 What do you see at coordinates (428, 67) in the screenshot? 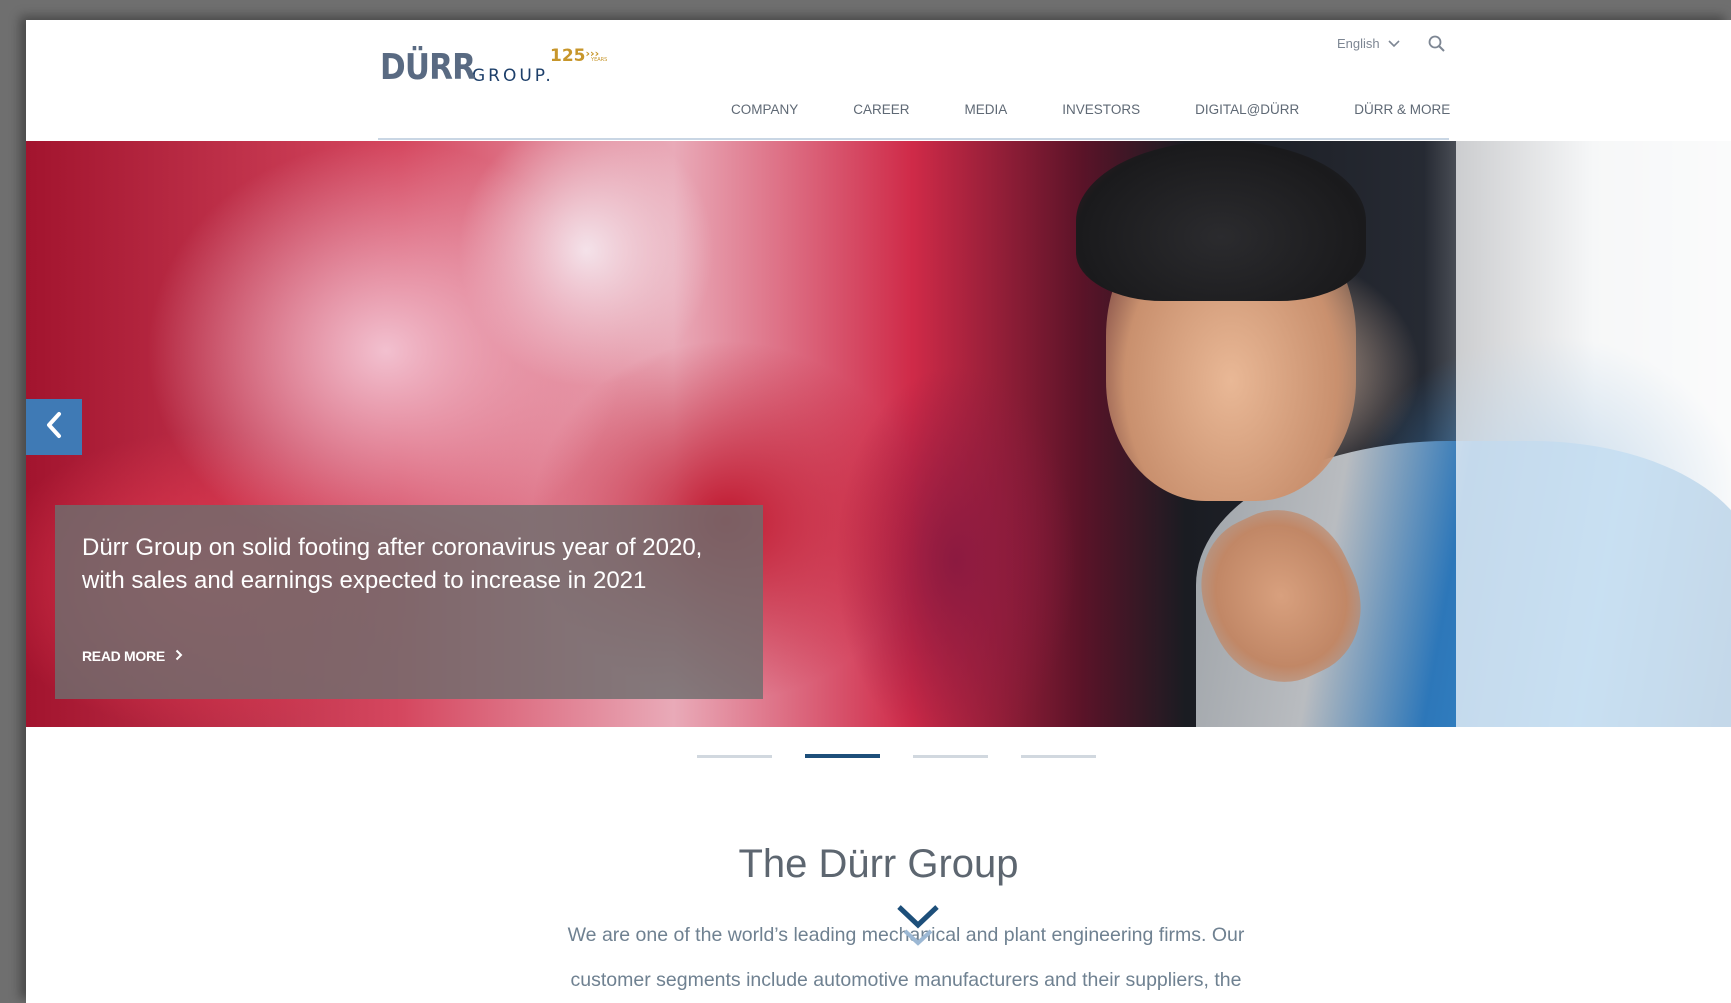
I see `logo-main-text: DÜRR` at bounding box center [428, 67].